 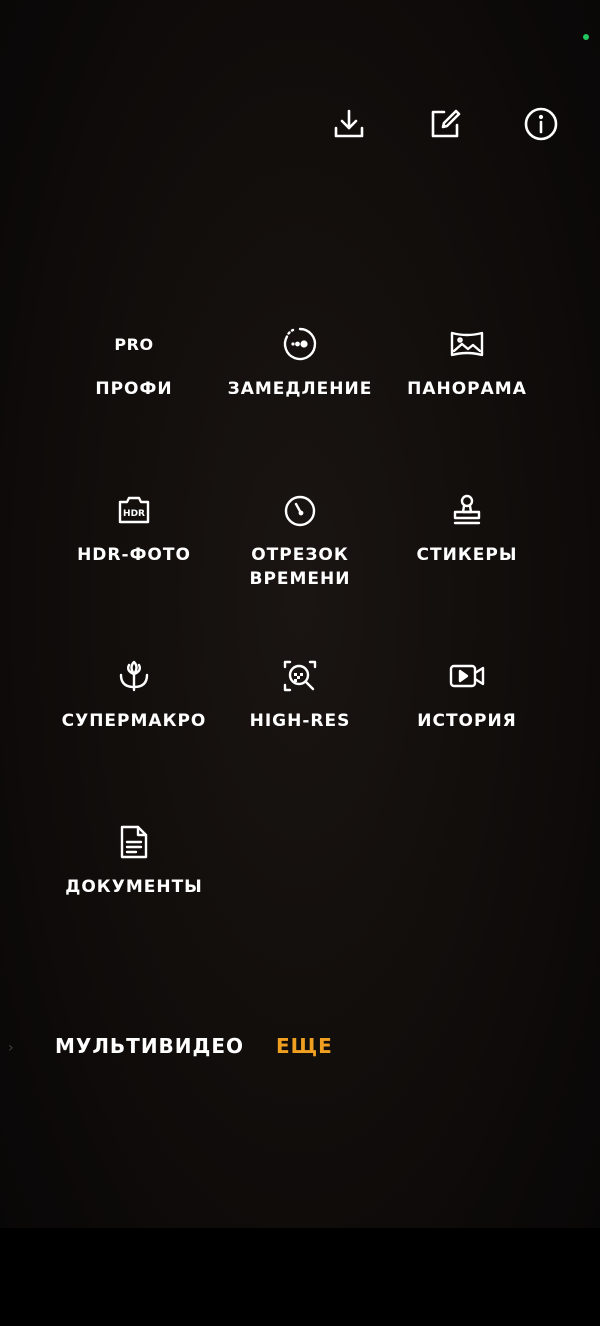 What do you see at coordinates (134, 887) in the screenshot?
I see `mode-documents-label: ДОКУМЕНТЫ` at bounding box center [134, 887].